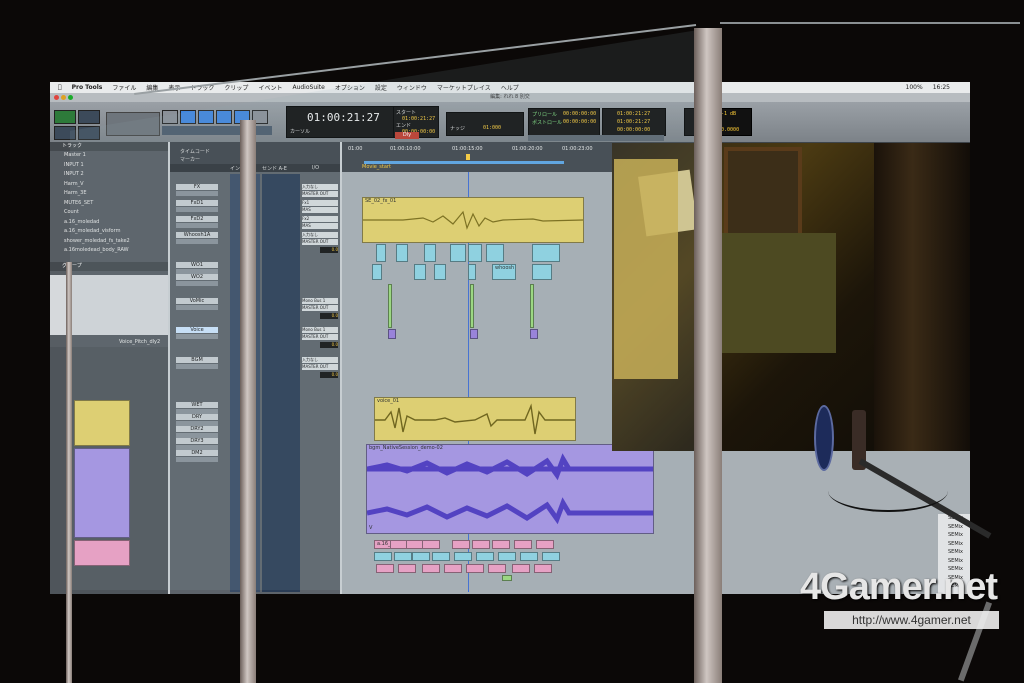 Image resolution: width=1024 pixels, height=683 pixels. I want to click on stand-post-left, so click(69, 472).